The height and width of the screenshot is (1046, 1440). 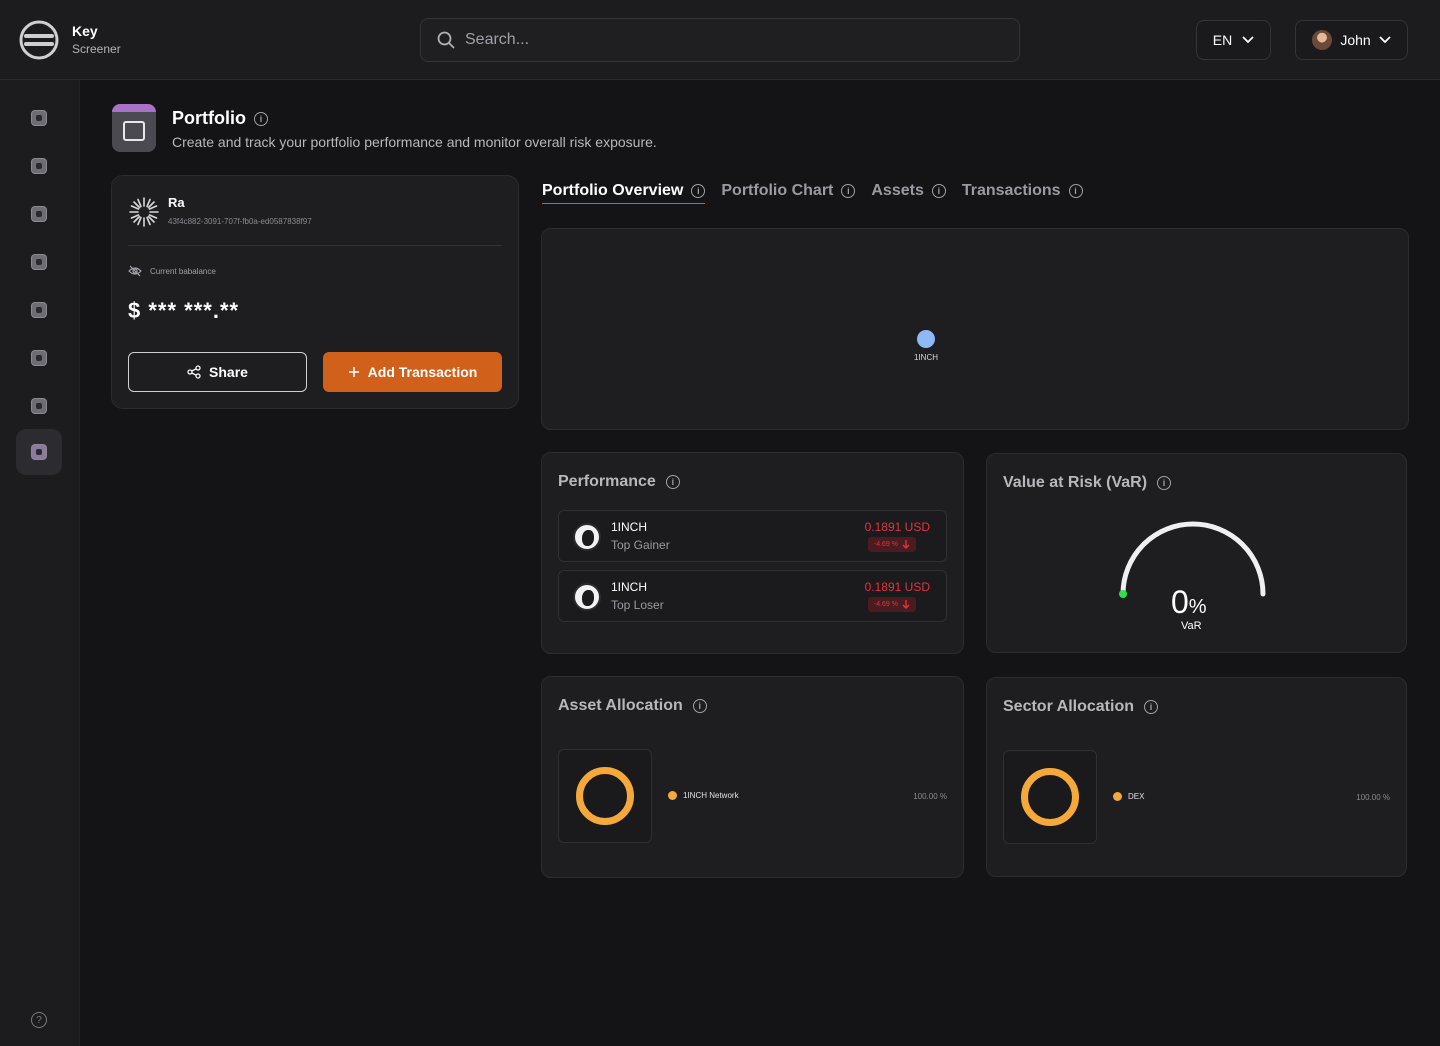 What do you see at coordinates (228, 372) in the screenshot?
I see `share-label: Share` at bounding box center [228, 372].